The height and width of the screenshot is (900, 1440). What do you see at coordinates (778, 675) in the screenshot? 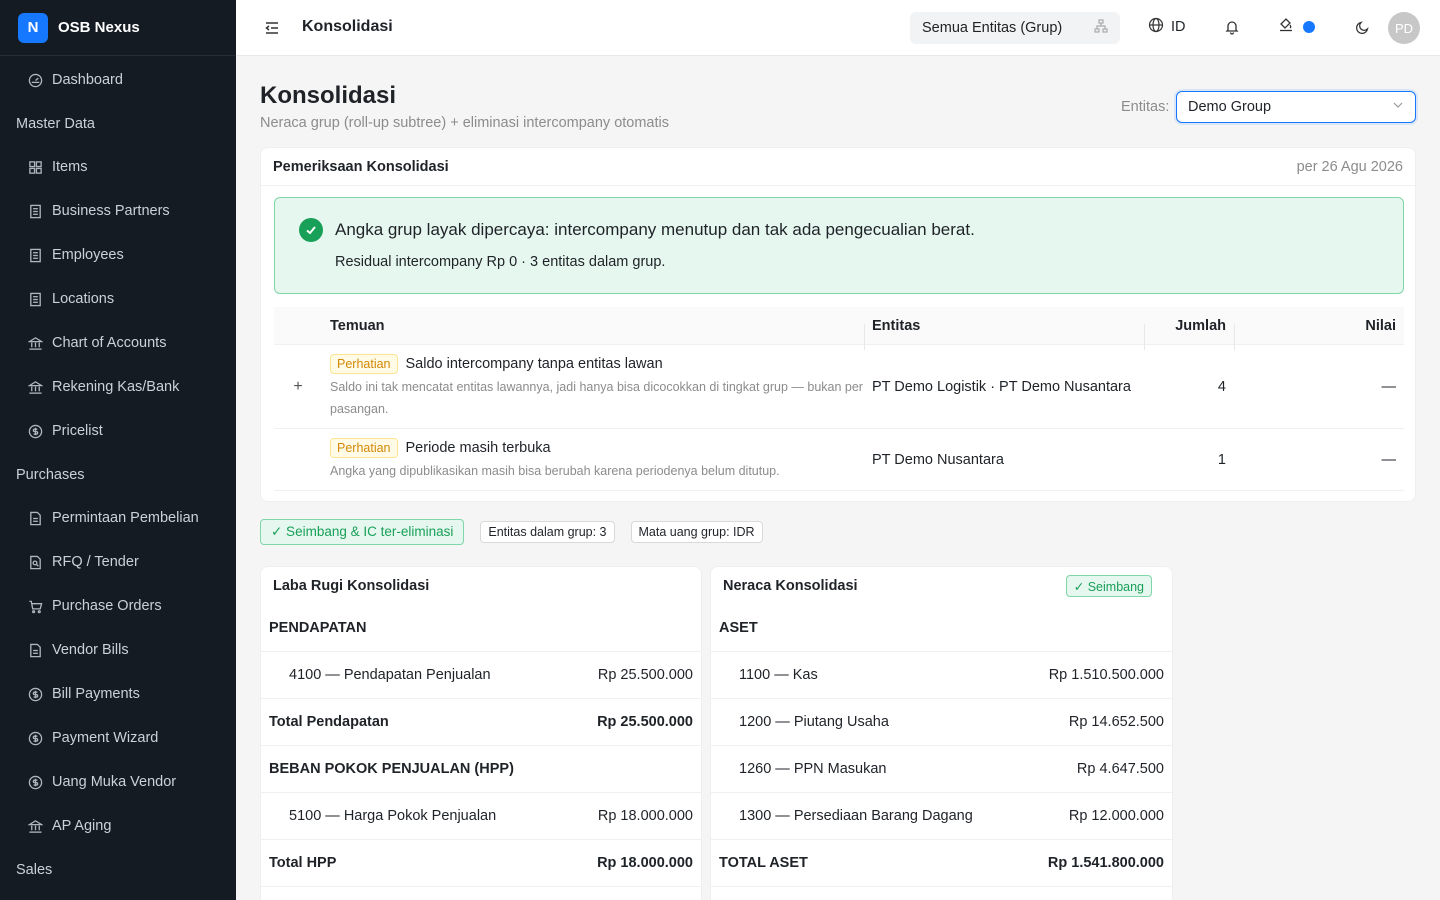
I see `row-label: 1100 — Kas` at bounding box center [778, 675].